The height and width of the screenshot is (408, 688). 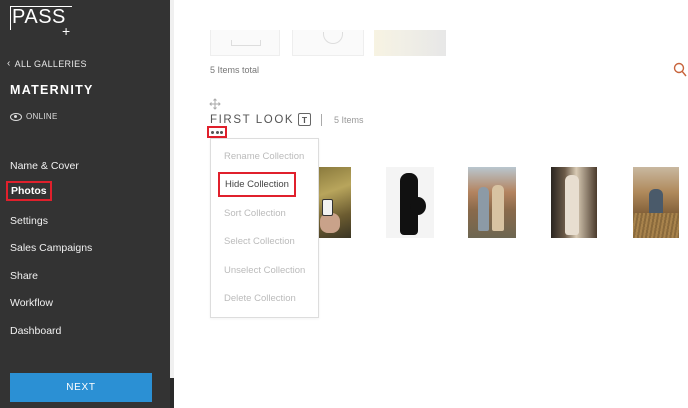 What do you see at coordinates (255, 213) in the screenshot?
I see `menu-sort-collection: Sort Collection` at bounding box center [255, 213].